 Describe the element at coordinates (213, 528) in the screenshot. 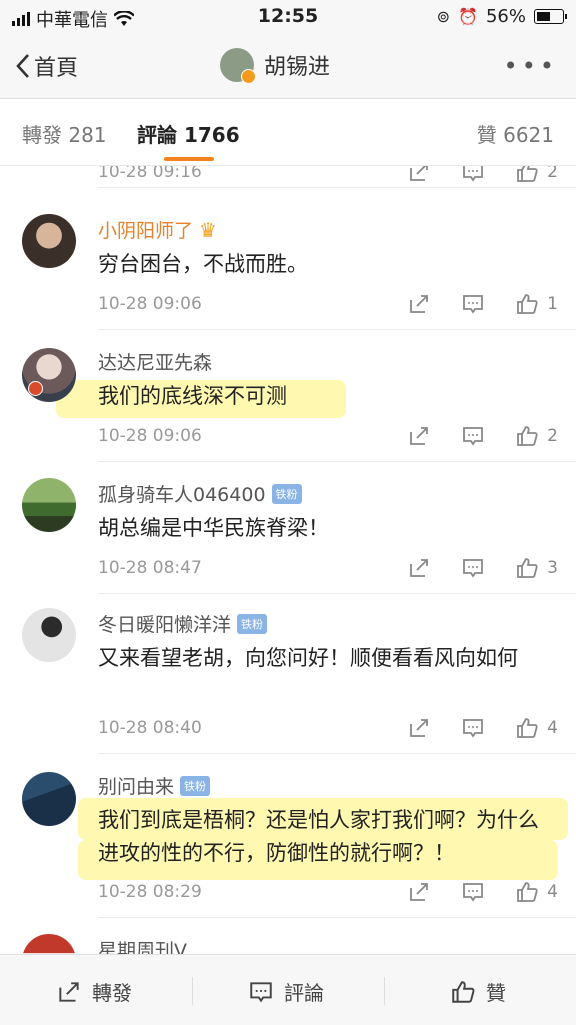

I see `comment-text: 胡总编是中华民族脊梁！` at that location.